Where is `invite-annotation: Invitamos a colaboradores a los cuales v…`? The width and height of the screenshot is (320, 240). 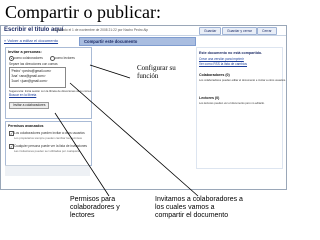 invite-annotation: Invitamos a colaboradores a los cuales v… is located at coordinates (199, 207).